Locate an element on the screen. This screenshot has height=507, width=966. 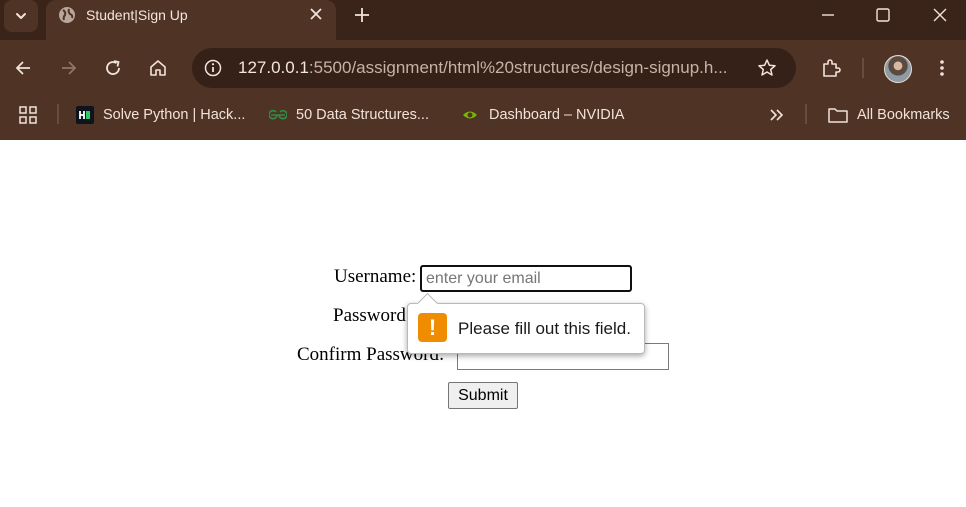
validation-tooltip: ! Please fill out this field. is located at coordinates (526, 323).